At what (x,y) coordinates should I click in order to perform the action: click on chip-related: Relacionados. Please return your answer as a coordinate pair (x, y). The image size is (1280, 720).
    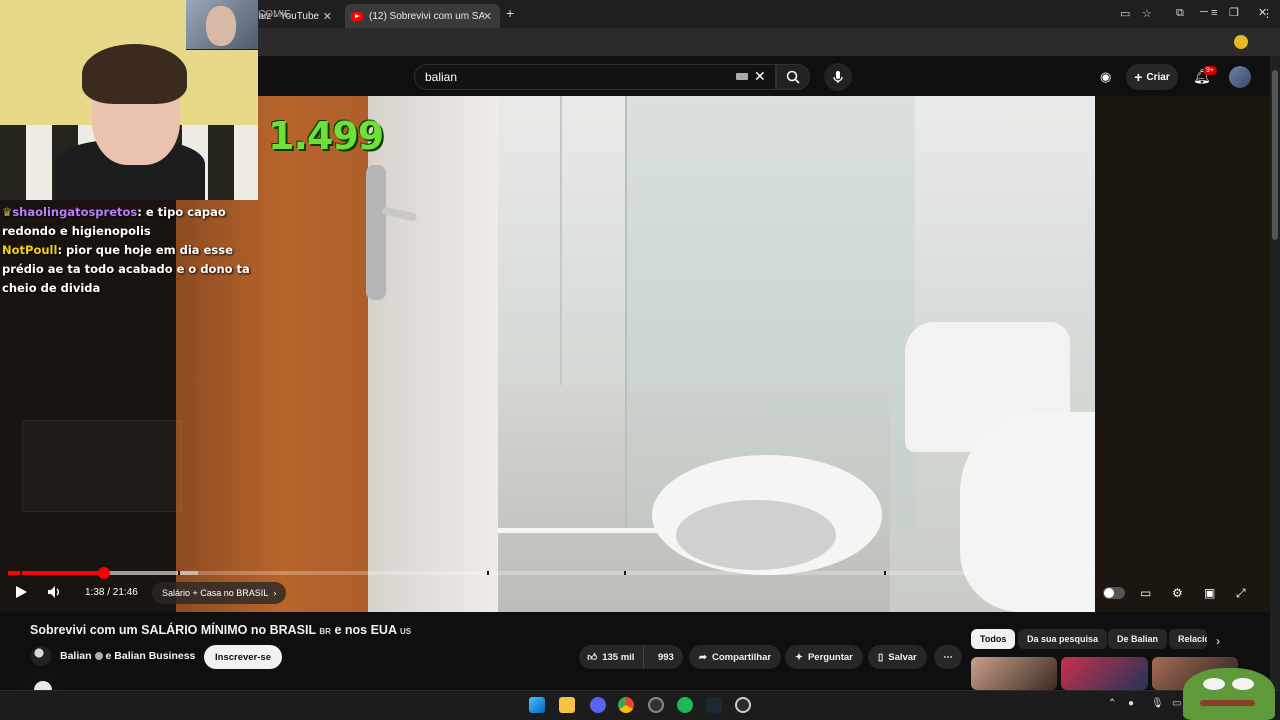
    Looking at the image, I should click on (1188, 639).